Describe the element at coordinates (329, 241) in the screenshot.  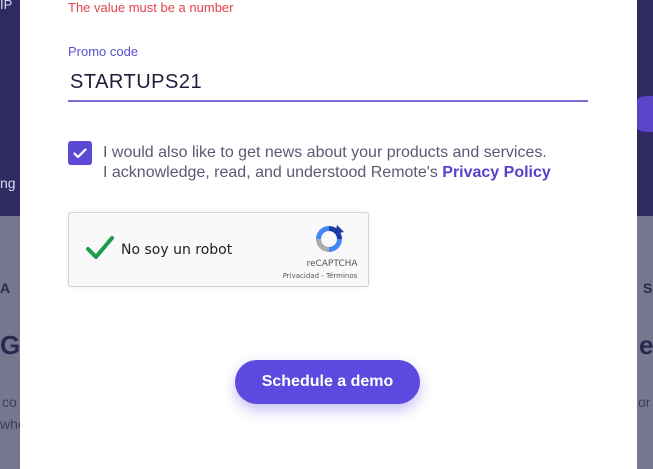
I see `recaptcha-logo-icon` at that location.